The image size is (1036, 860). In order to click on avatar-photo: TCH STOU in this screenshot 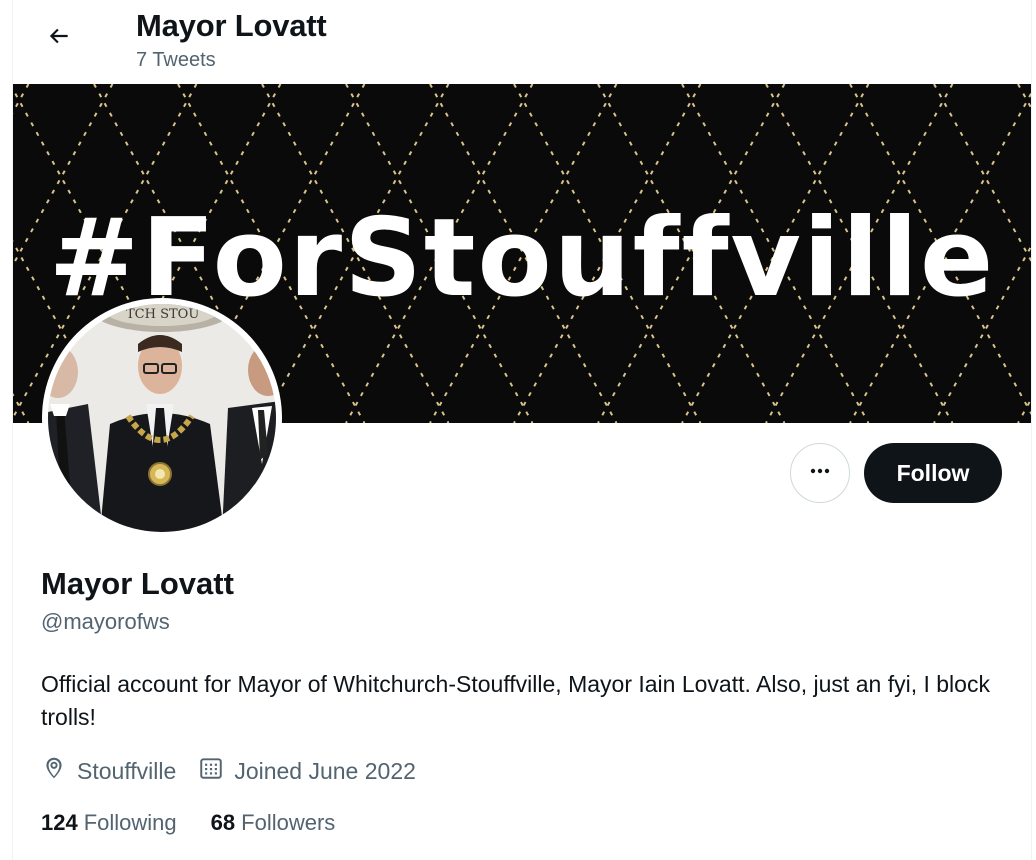, I will do `click(162, 418)`.